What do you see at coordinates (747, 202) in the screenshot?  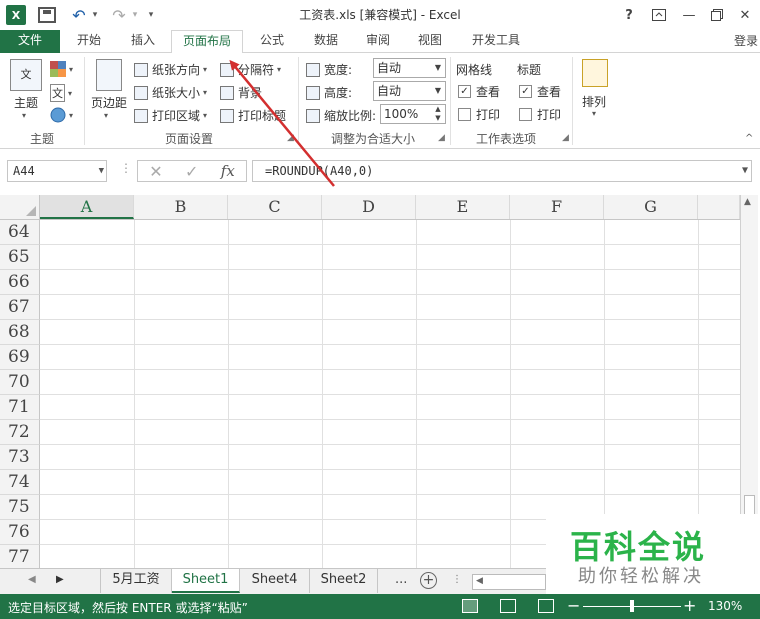 I see `scroll-up-icon: ▲` at bounding box center [747, 202].